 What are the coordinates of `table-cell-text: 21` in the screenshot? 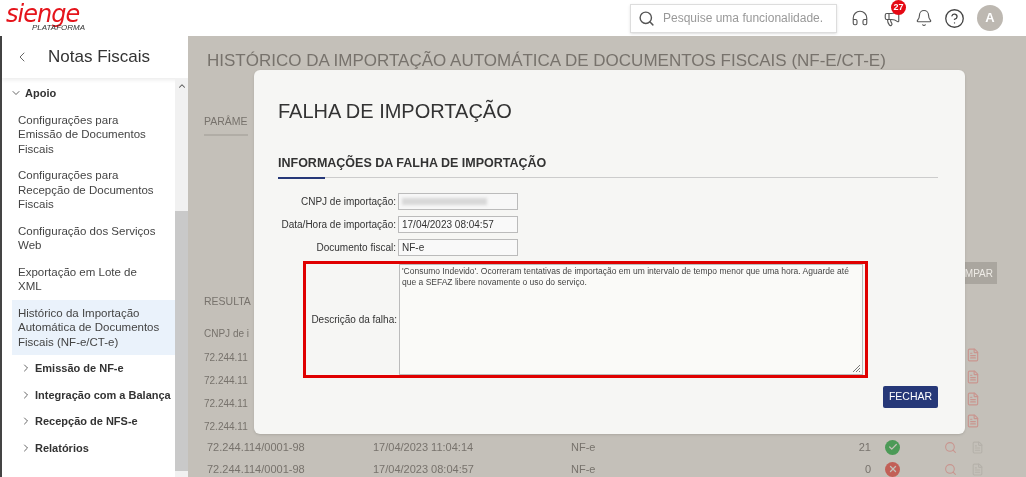 It's located at (864, 447).